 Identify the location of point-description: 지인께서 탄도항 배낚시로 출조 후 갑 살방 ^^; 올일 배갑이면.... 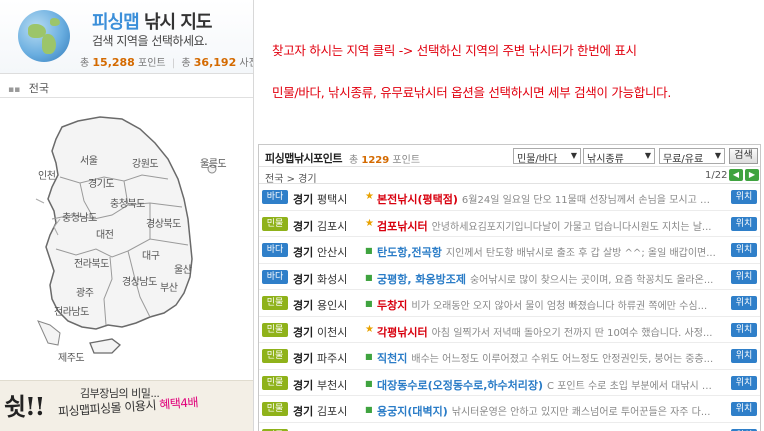
(580, 253).